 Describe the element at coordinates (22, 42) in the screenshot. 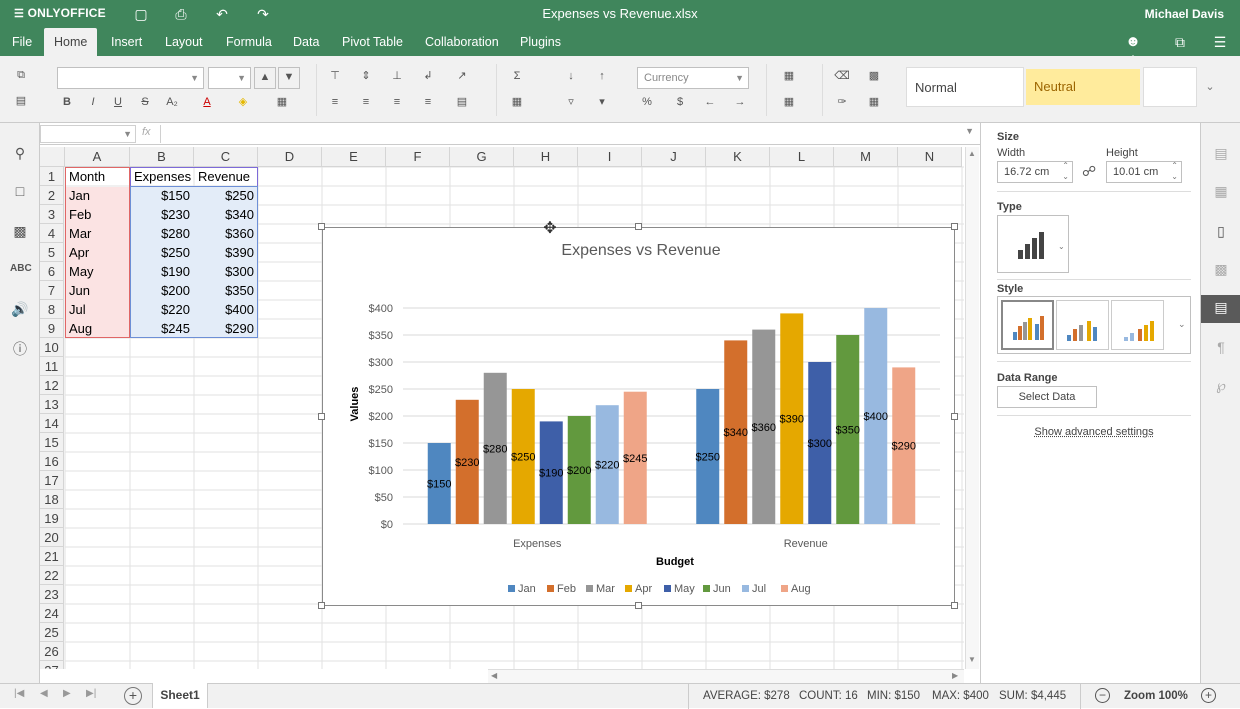

I see `tab-file: File` at that location.